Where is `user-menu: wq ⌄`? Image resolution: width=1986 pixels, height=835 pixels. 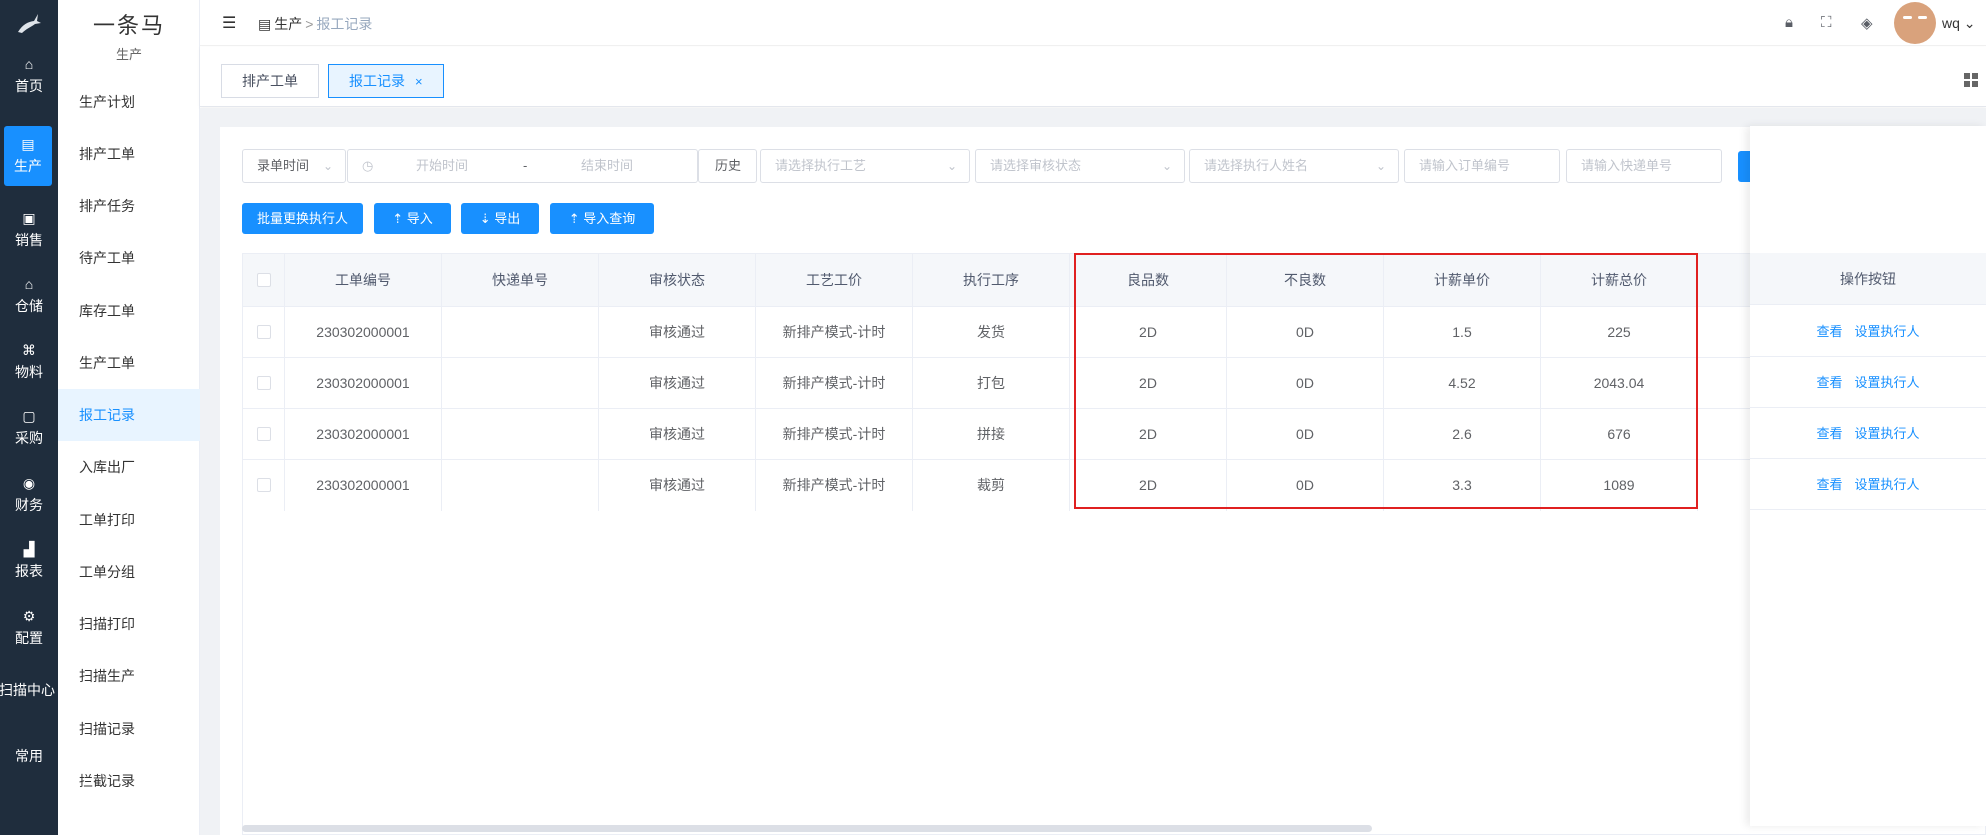 user-menu: wq ⌄ is located at coordinates (1959, 23).